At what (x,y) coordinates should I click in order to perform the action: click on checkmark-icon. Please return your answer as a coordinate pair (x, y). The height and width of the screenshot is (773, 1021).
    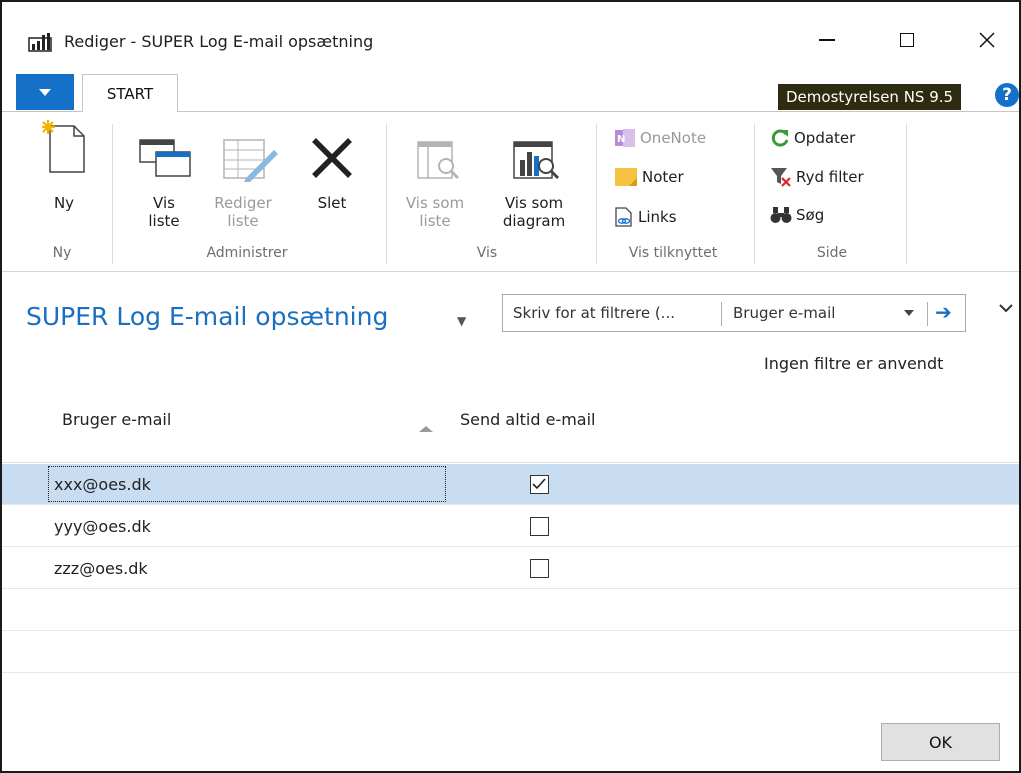
    Looking at the image, I should click on (539, 484).